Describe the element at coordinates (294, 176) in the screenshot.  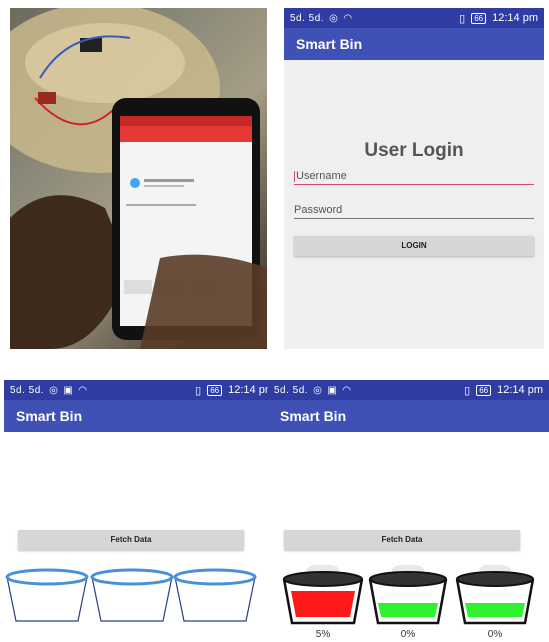
I see `text-cursor` at that location.